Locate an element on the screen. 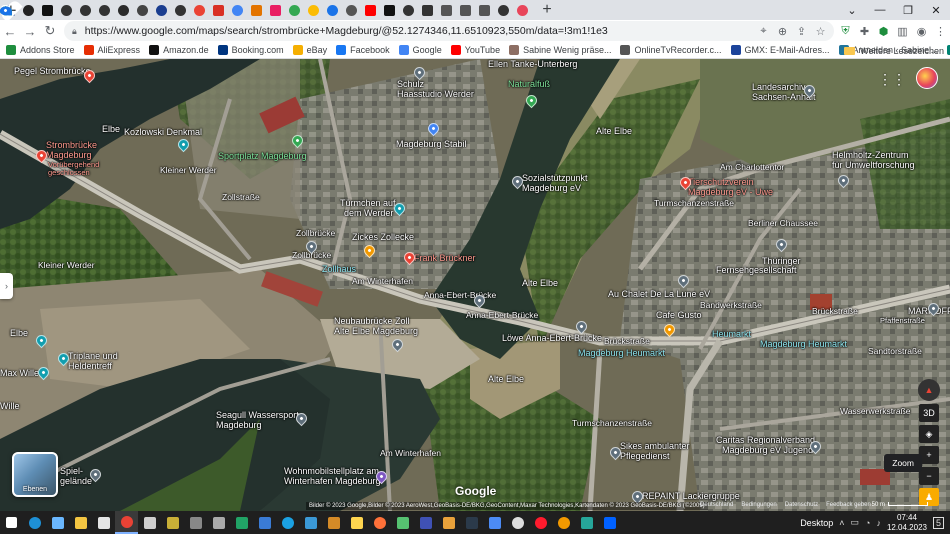 The width and height of the screenshot is (950, 534). profile-icon: ◉ is located at coordinates (921, 31).